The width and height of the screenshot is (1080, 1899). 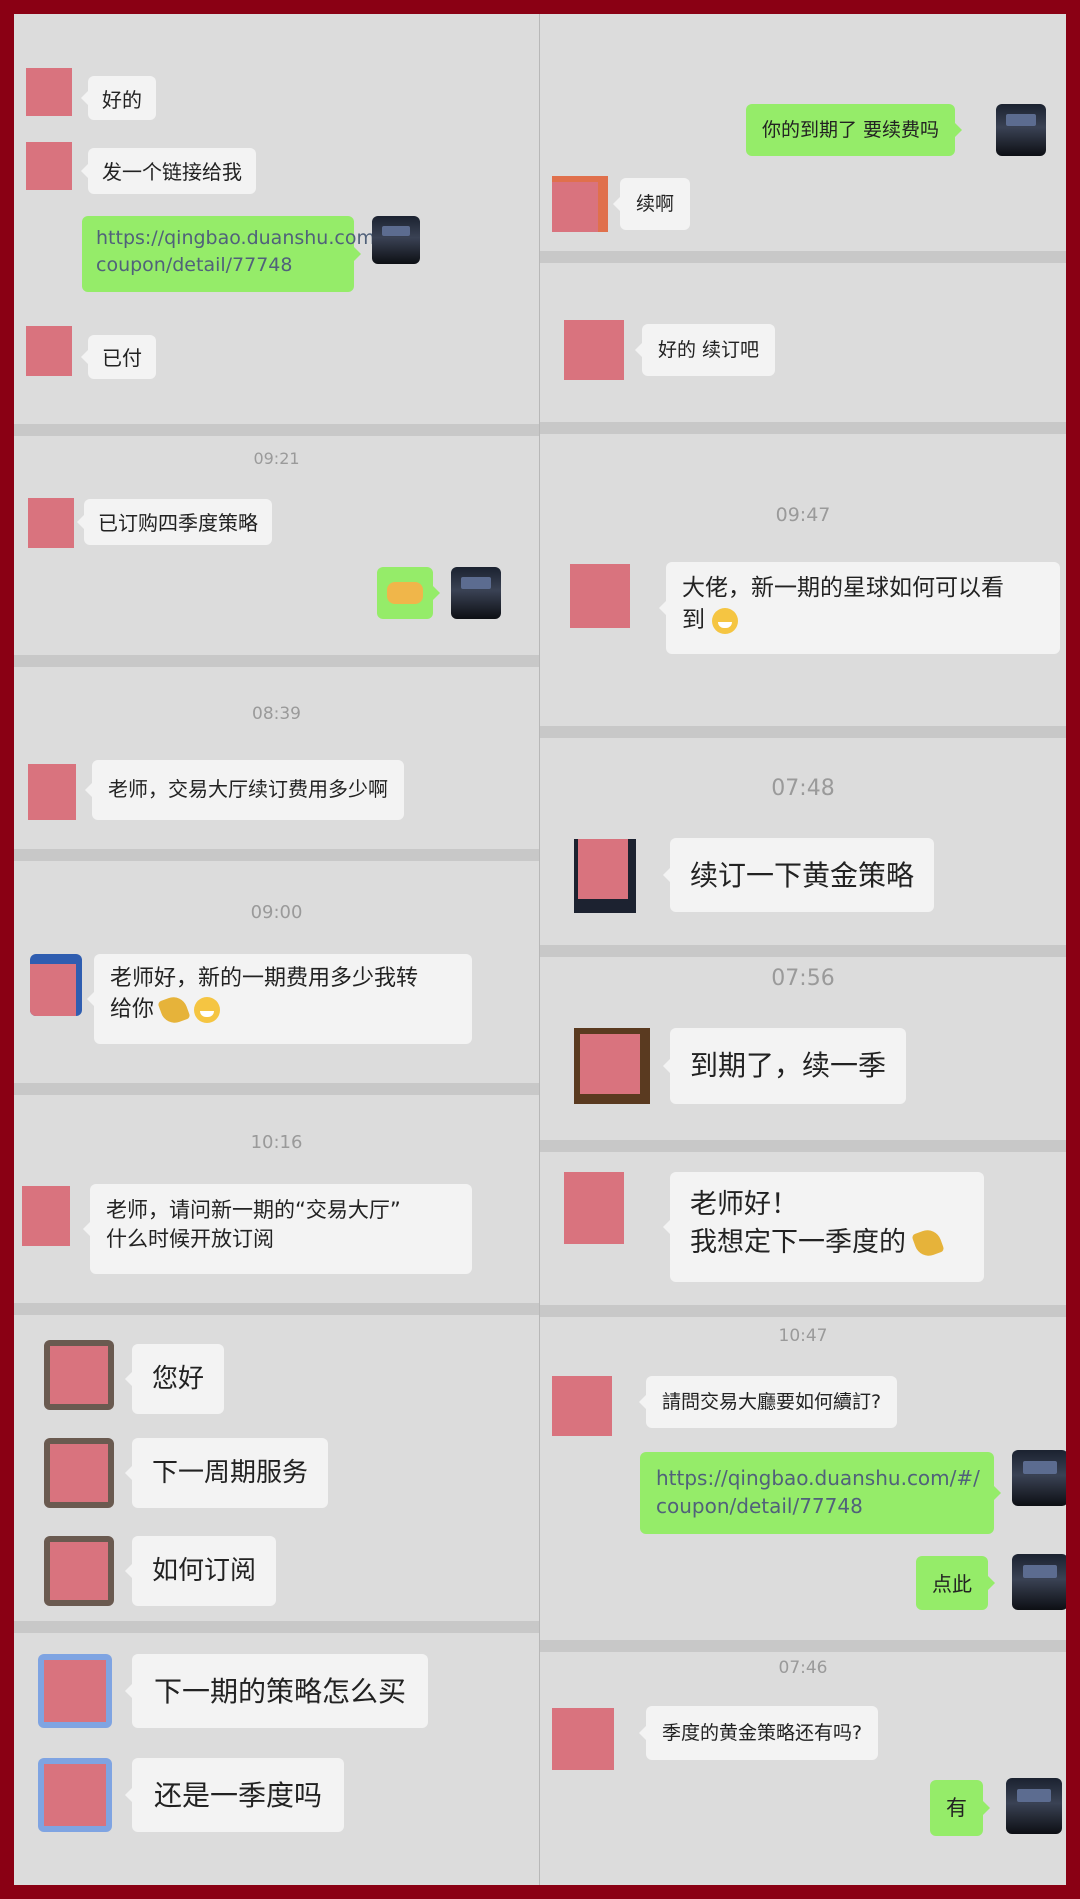 I want to click on message-text: 請問交易大廳要如何續訂?, so click(x=772, y=1402).